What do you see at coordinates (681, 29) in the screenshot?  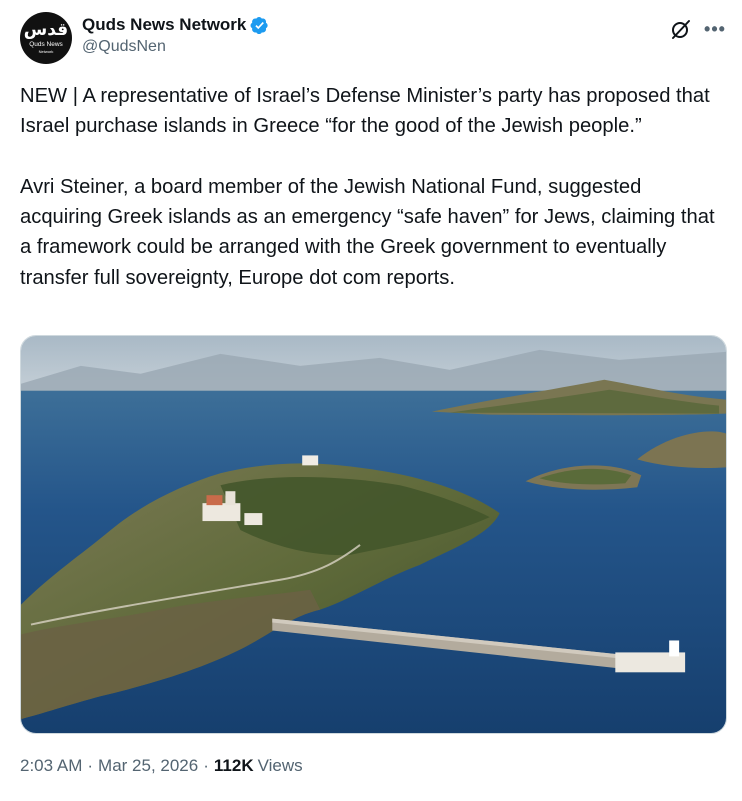 I see `grok-icon` at bounding box center [681, 29].